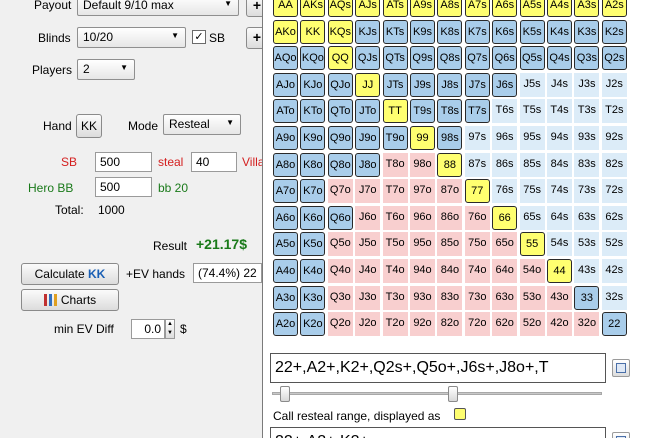 Image resolution: width=660 pixels, height=438 pixels. I want to click on hand-cell-43o: 43o, so click(559, 297).